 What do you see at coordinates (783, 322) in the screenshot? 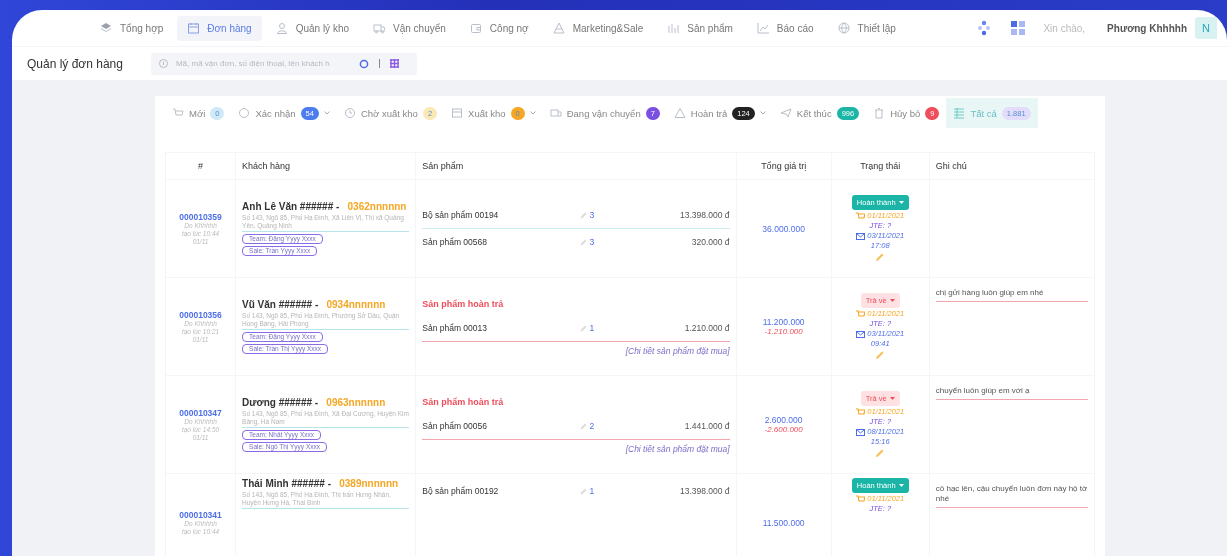
I see `total-value: 11.200.000` at bounding box center [783, 322].